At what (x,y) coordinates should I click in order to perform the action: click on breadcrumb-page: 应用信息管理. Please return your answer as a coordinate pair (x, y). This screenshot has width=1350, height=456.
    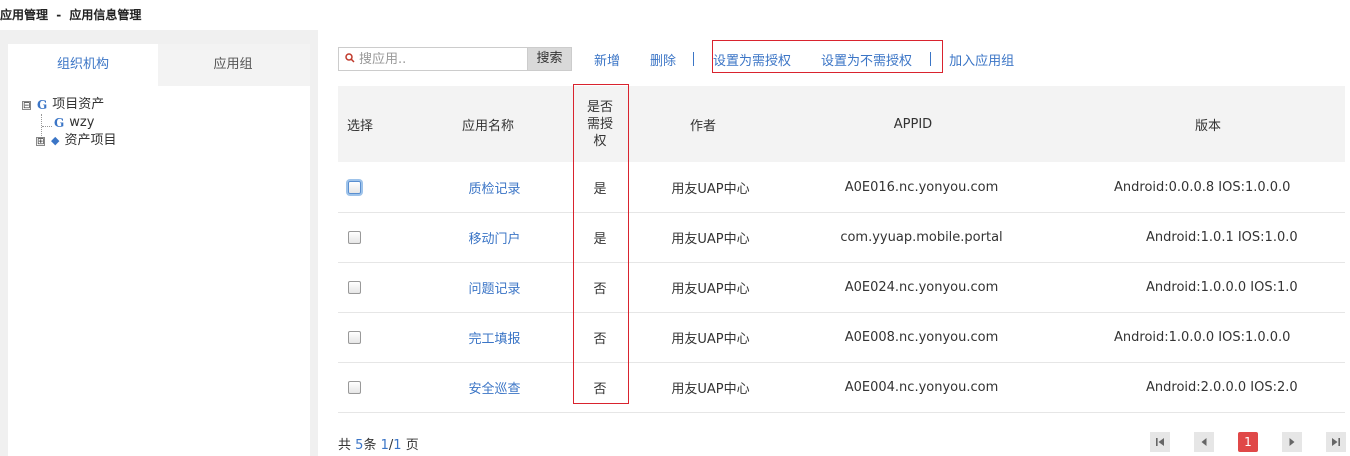
    Looking at the image, I should click on (105, 15).